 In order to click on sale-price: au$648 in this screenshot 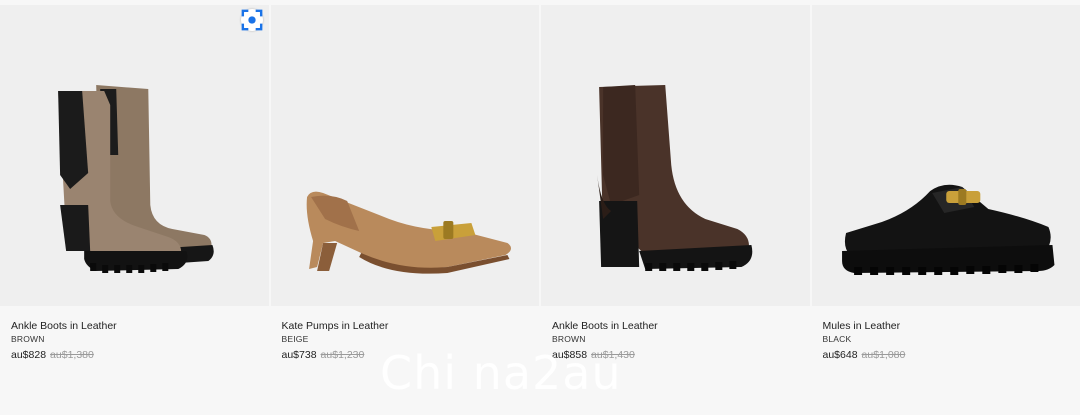, I will do `click(840, 355)`.